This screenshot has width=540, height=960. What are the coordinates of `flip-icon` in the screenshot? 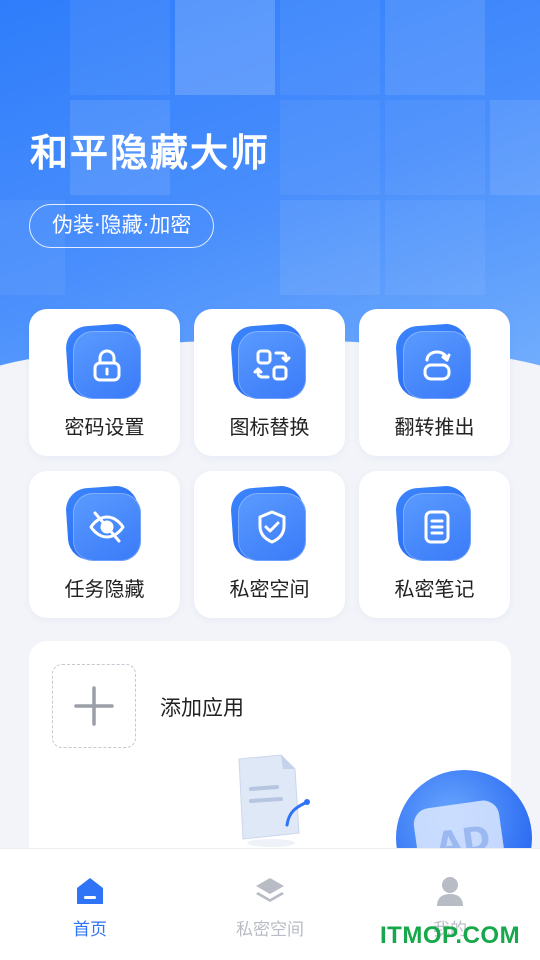 It's located at (433, 361).